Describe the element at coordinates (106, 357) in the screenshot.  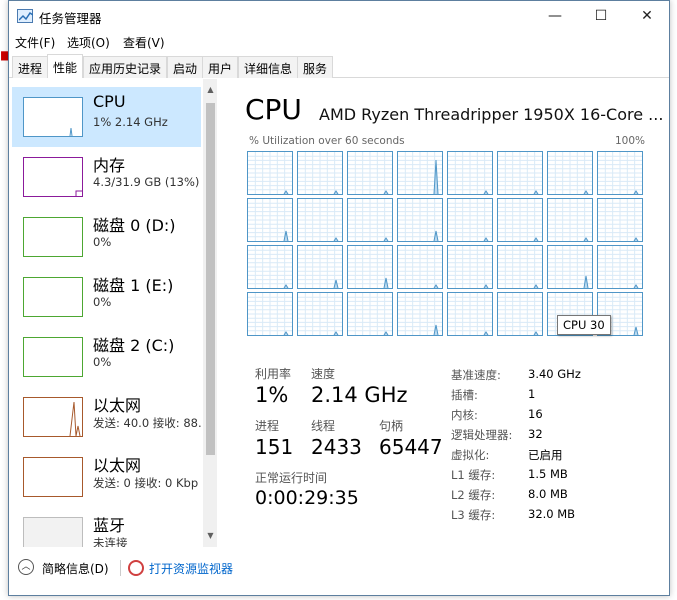
I see `sidebar-item-disk-2: 磁盘 2 (C:) 0%` at that location.